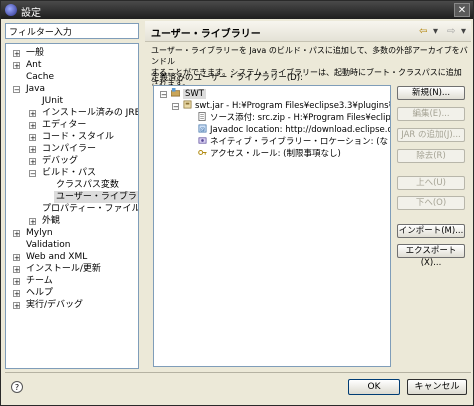  I want to click on help-icon: ?, so click(17, 387).